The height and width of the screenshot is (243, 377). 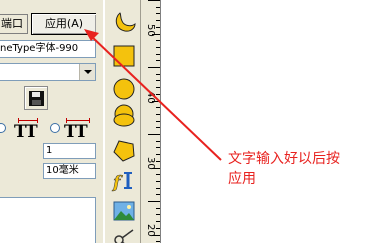 What do you see at coordinates (150, 97) in the screenshot?
I see `ruler-label: 40` at bounding box center [150, 97].